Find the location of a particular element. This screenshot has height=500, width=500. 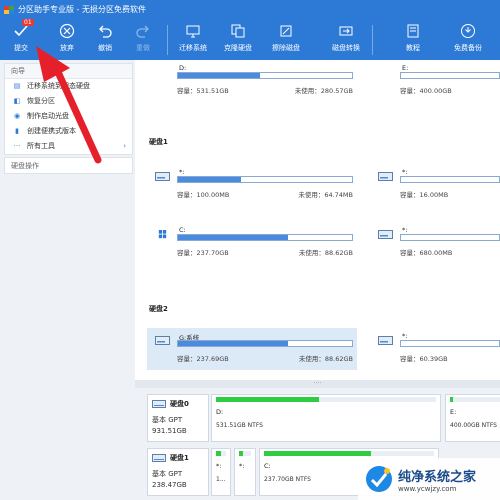

backup-label: 免费备份 is located at coordinates (468, 48).